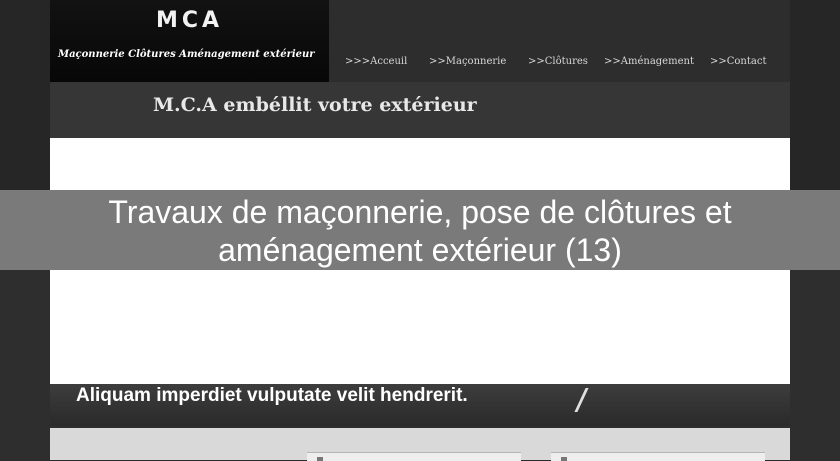  What do you see at coordinates (467, 61) in the screenshot?
I see `nav-item-maconnerie: >>Maçonnerie` at bounding box center [467, 61].